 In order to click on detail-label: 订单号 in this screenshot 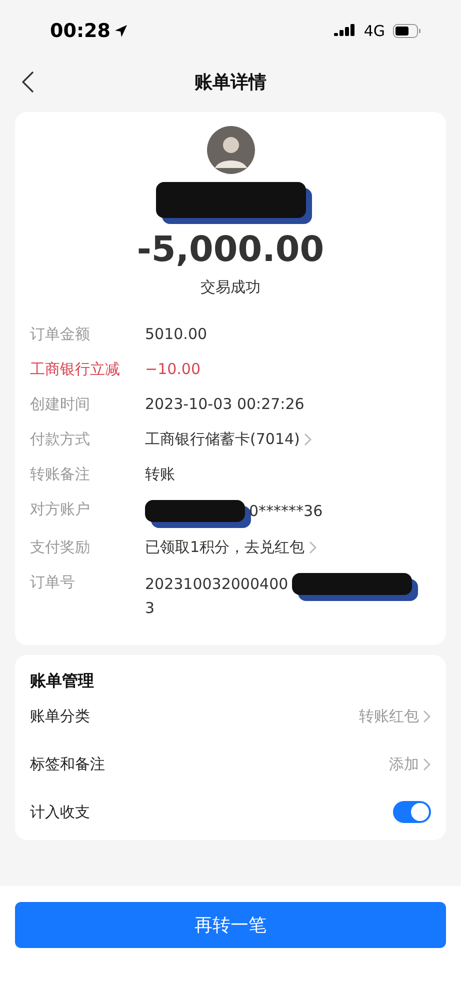, I will do `click(53, 582)`.